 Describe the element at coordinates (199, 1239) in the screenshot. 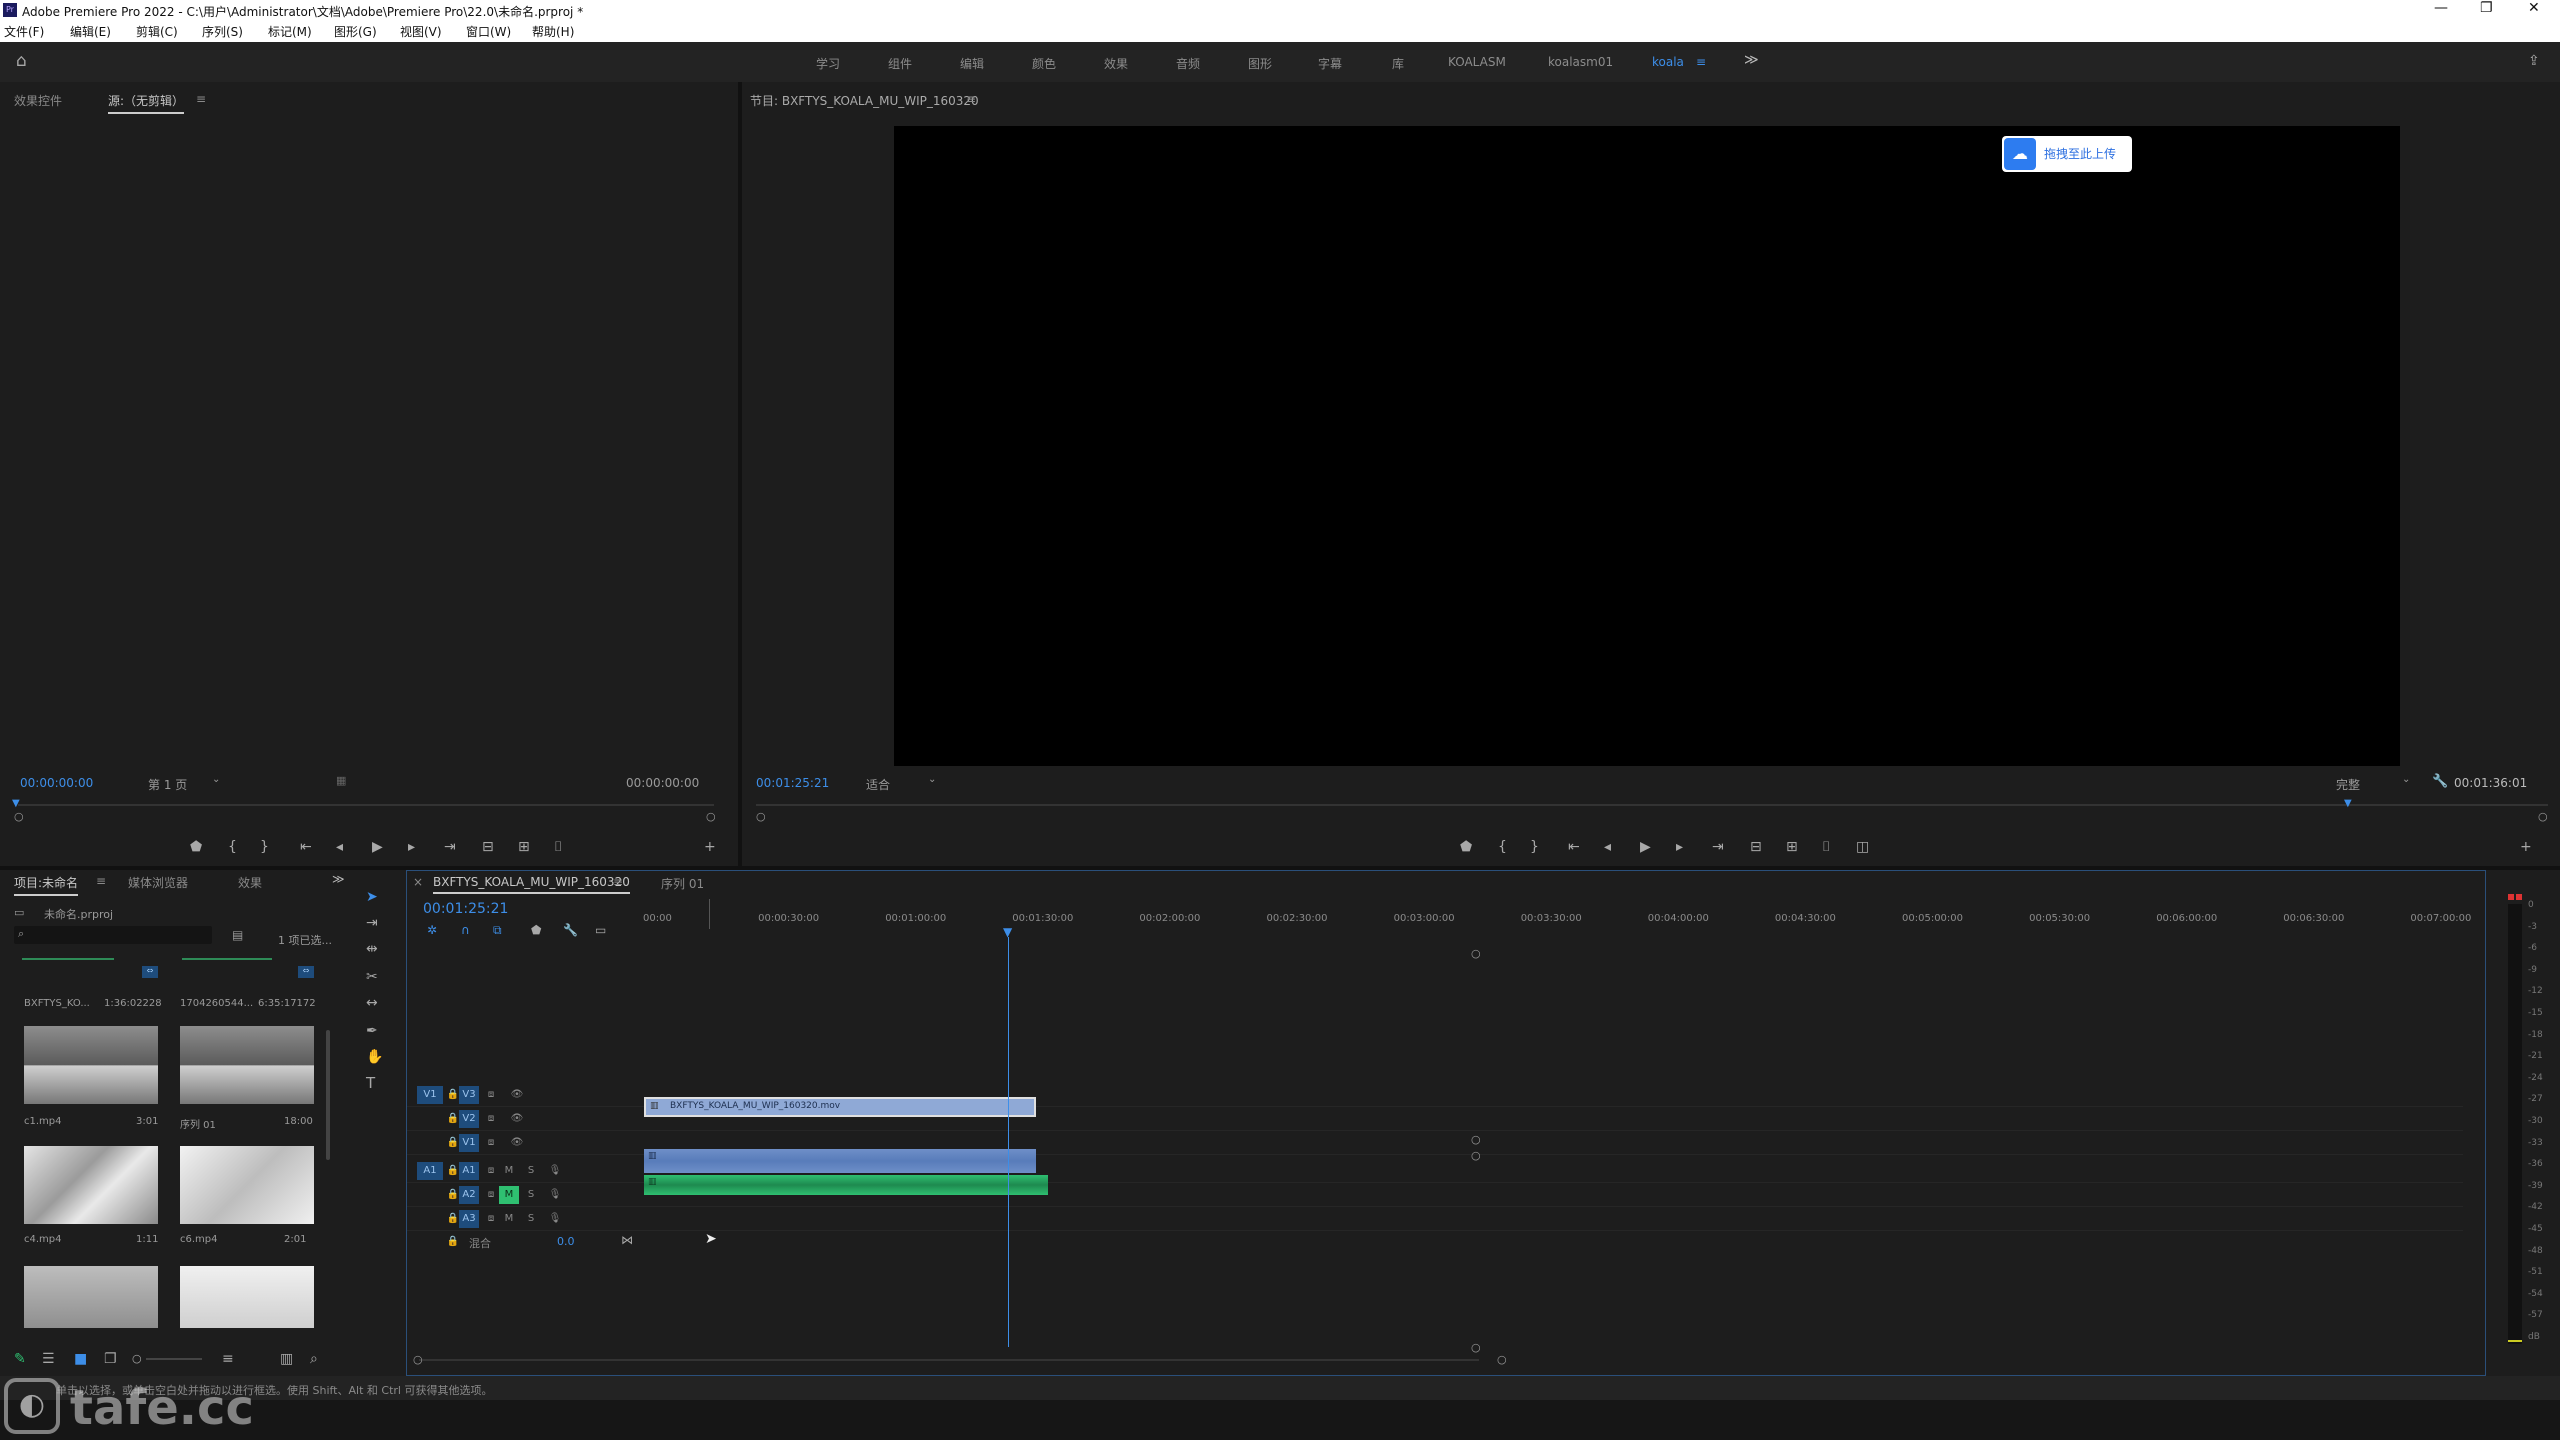

I see `project-item-name: c6.mp4` at that location.